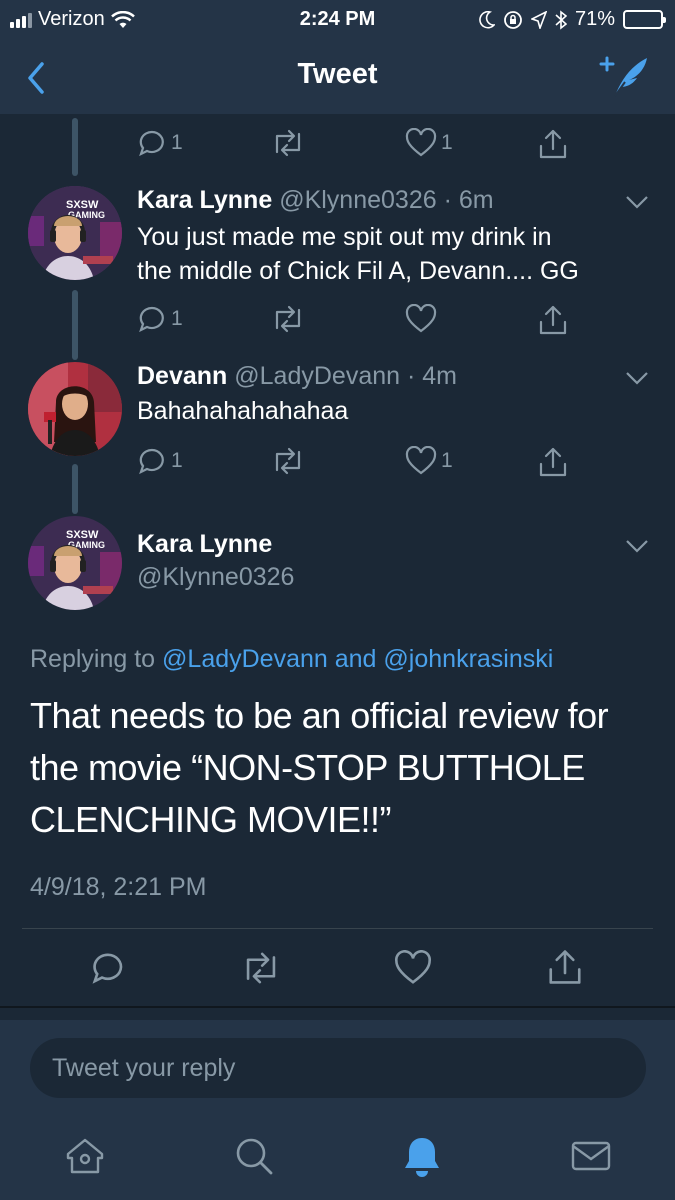 This screenshot has width=675, height=1200. I want to click on status-right: 71%, so click(572, 19).